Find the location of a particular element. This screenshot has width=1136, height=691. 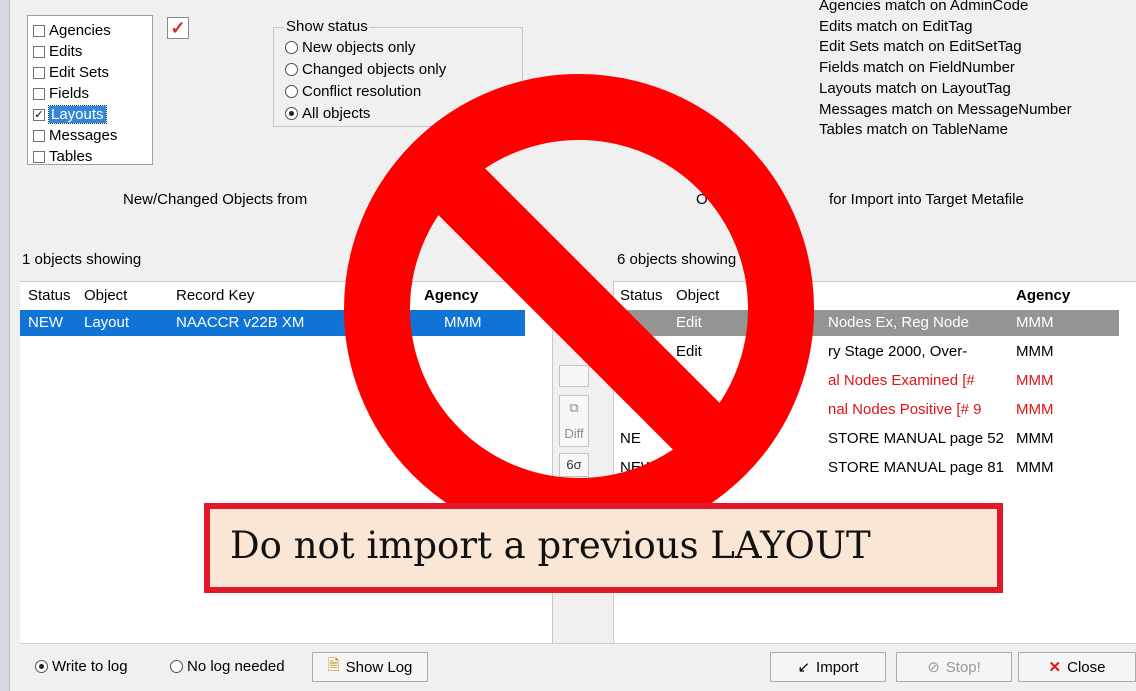

view-glasses-button: 6σ is located at coordinates (574, 465).